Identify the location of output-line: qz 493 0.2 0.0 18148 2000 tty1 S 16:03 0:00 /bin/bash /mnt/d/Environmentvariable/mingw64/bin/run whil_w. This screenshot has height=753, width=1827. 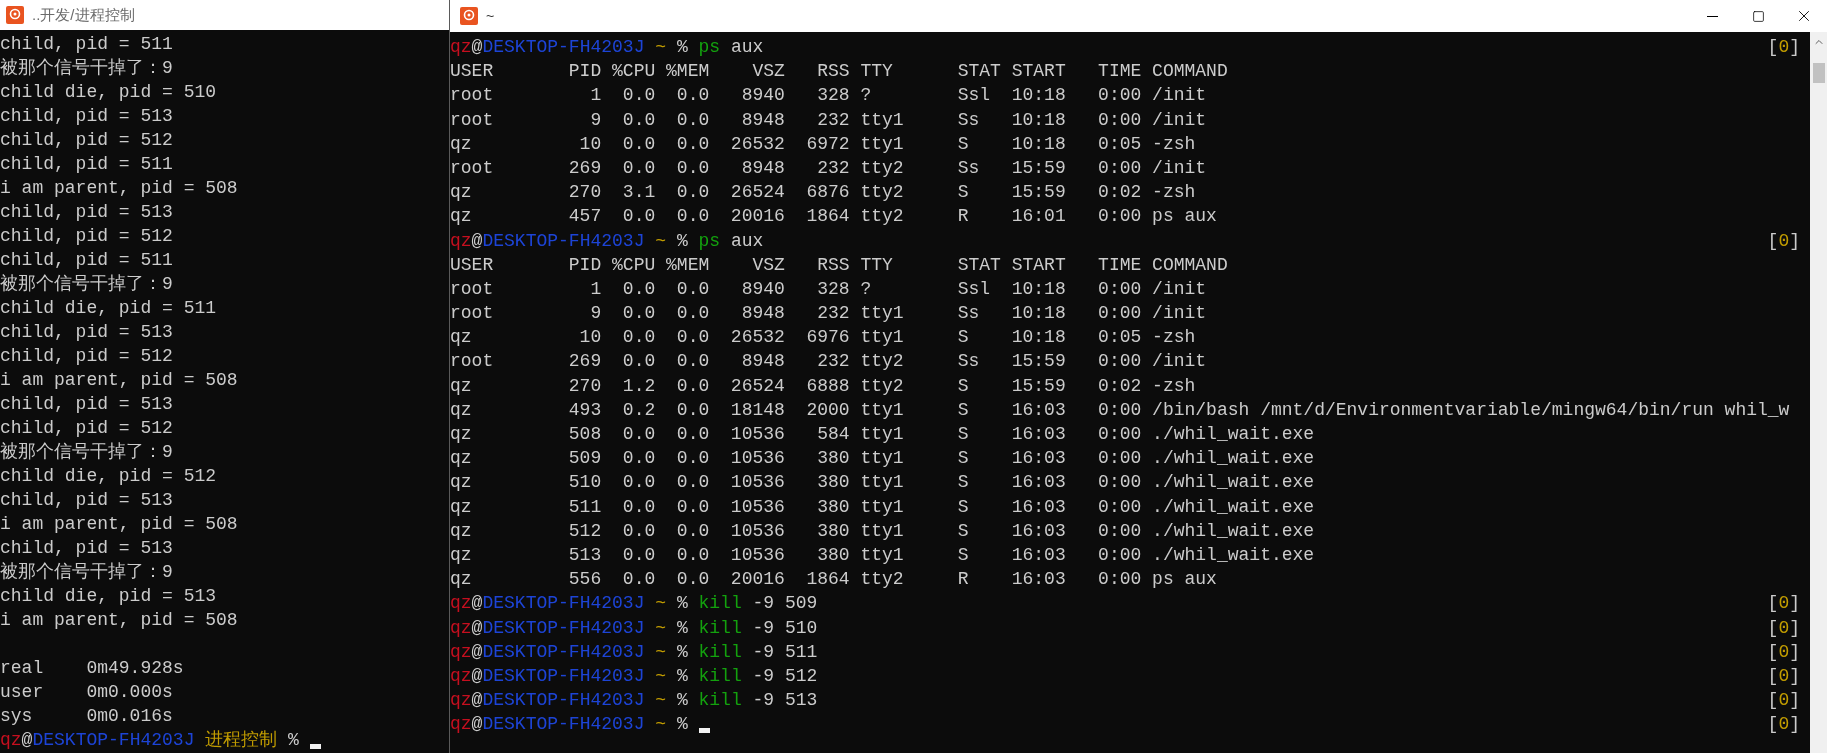
(1120, 410).